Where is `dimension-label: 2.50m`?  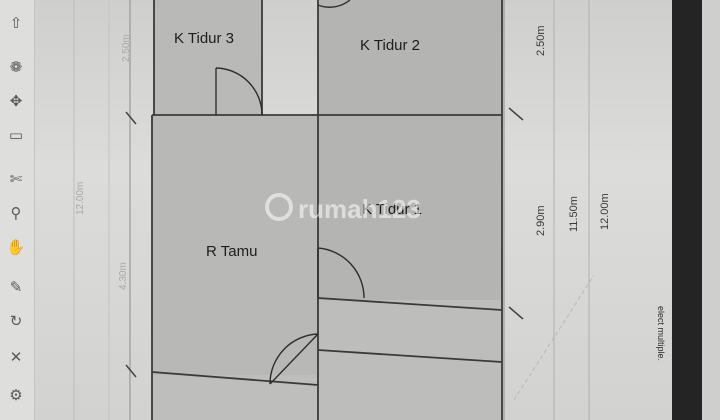
dimension-label: 2.50m is located at coordinates (541, 40).